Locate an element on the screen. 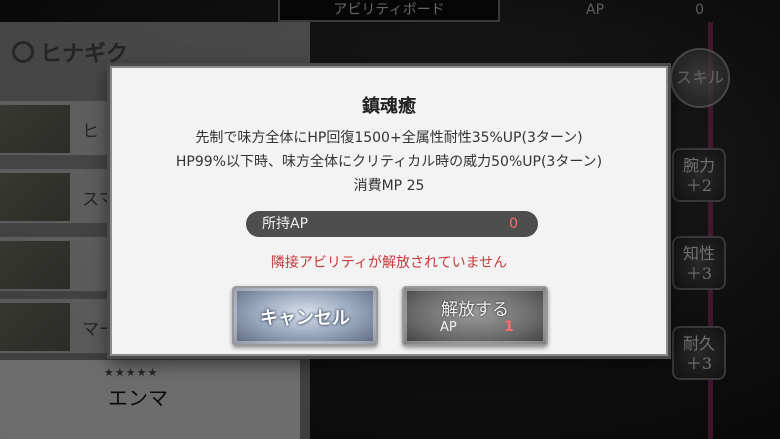 This screenshot has width=780, height=439. description-line: HP99%以下時、味方全体にクリティカル時の威力50%UP(3ターン) is located at coordinates (389, 162).